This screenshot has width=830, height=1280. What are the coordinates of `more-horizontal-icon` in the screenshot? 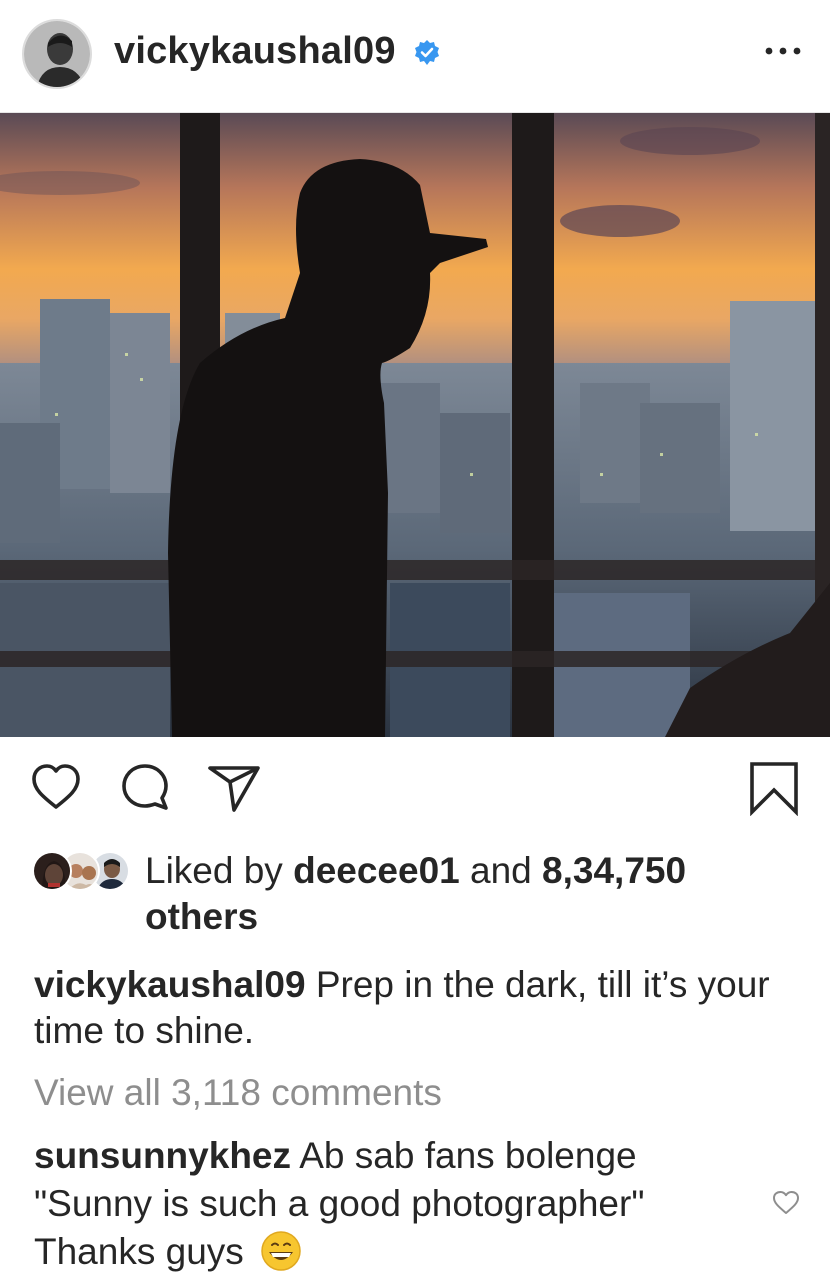 It's located at (783, 51).